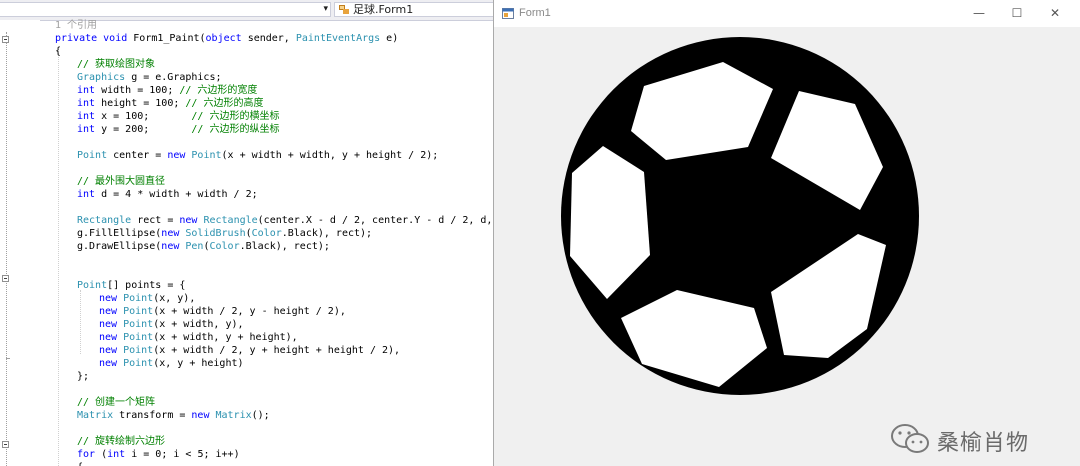 This screenshot has width=1080, height=466. What do you see at coordinates (235, 129) in the screenshot?
I see `code-comment: // 六边形的纵坐标` at bounding box center [235, 129].